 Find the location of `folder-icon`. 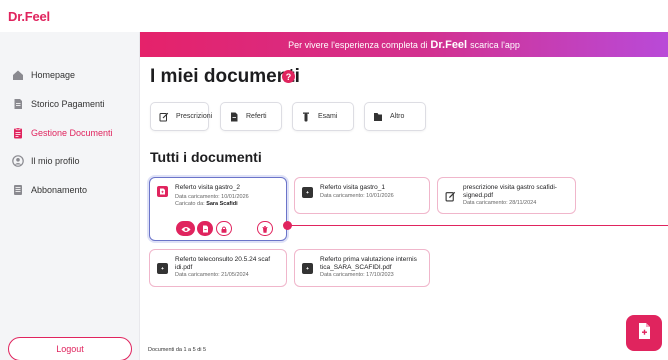

folder-icon is located at coordinates (378, 117).